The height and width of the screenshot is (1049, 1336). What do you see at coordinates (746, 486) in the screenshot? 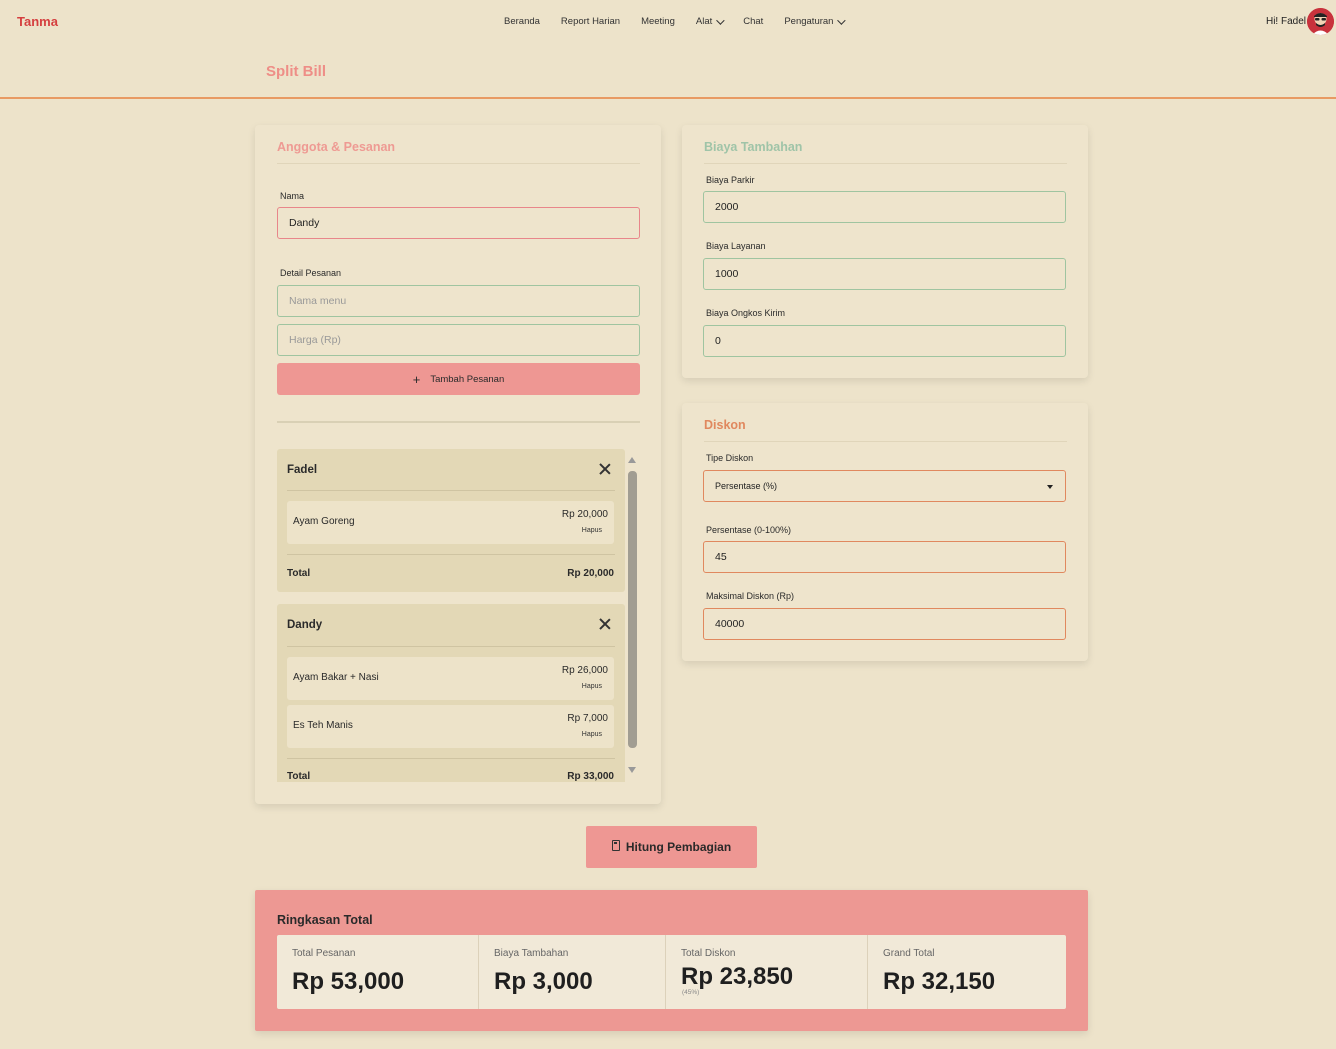
I see `discount-type-value: Persentase (%)` at bounding box center [746, 486].